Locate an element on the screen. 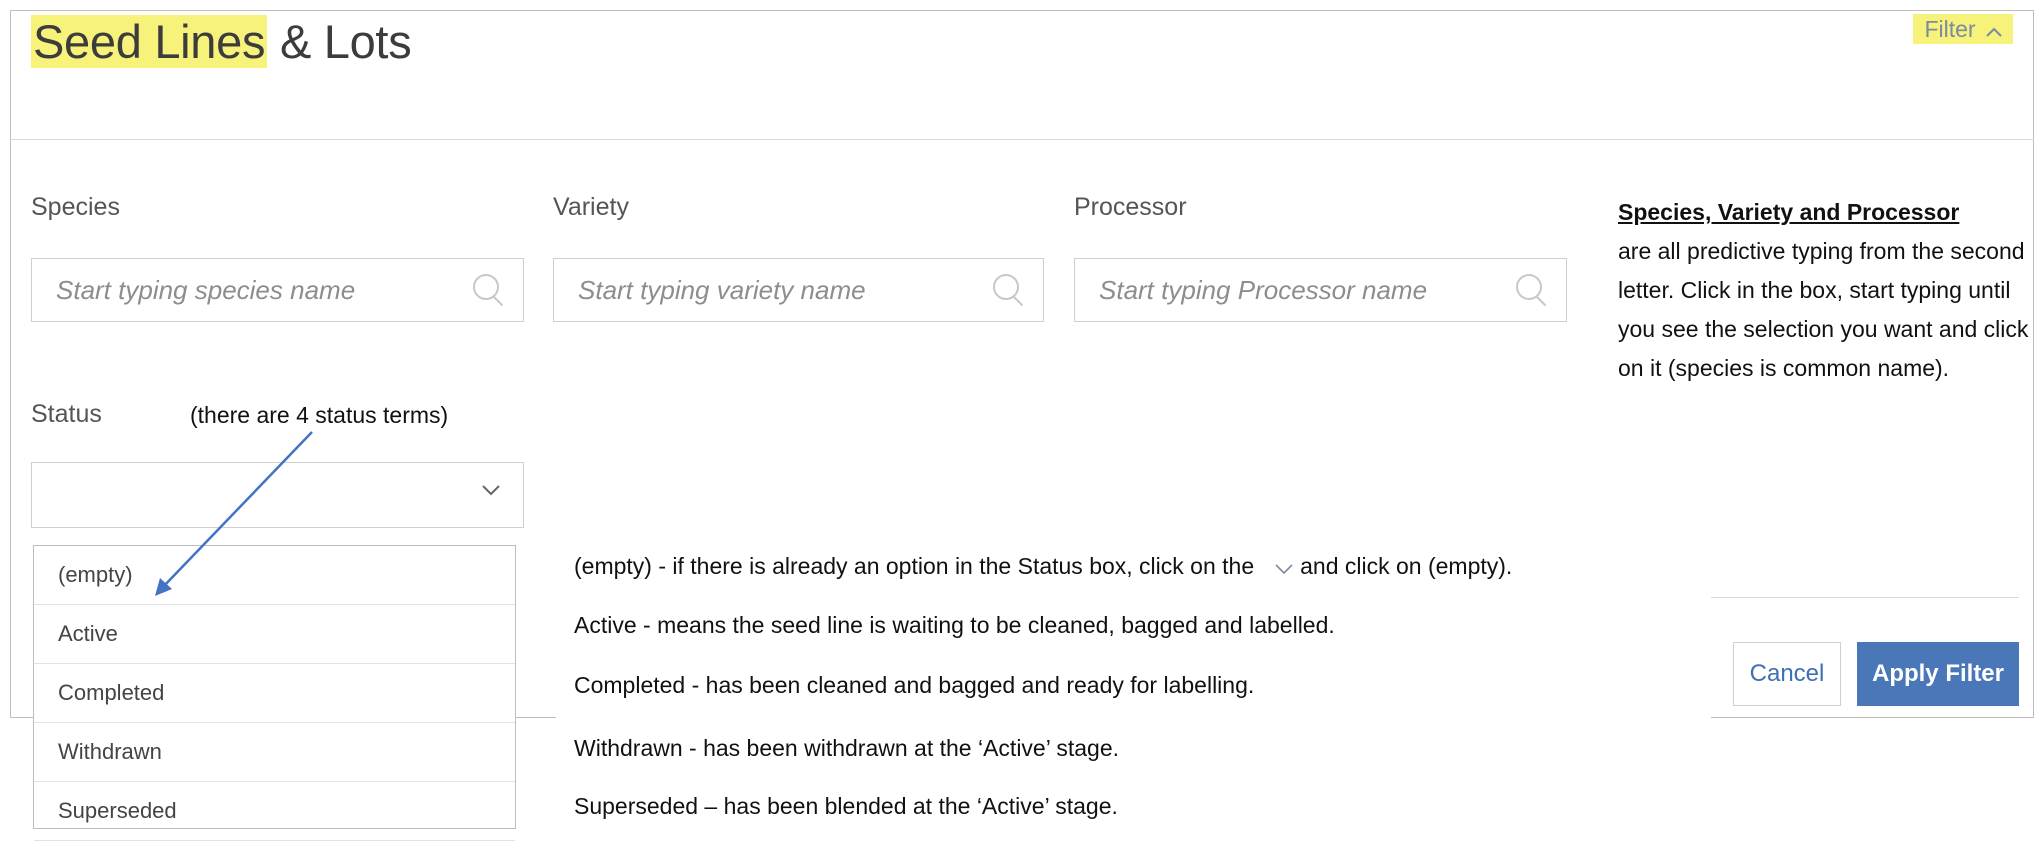 The height and width of the screenshot is (841, 2040). status-option-empty: (empty) is located at coordinates (274, 575).